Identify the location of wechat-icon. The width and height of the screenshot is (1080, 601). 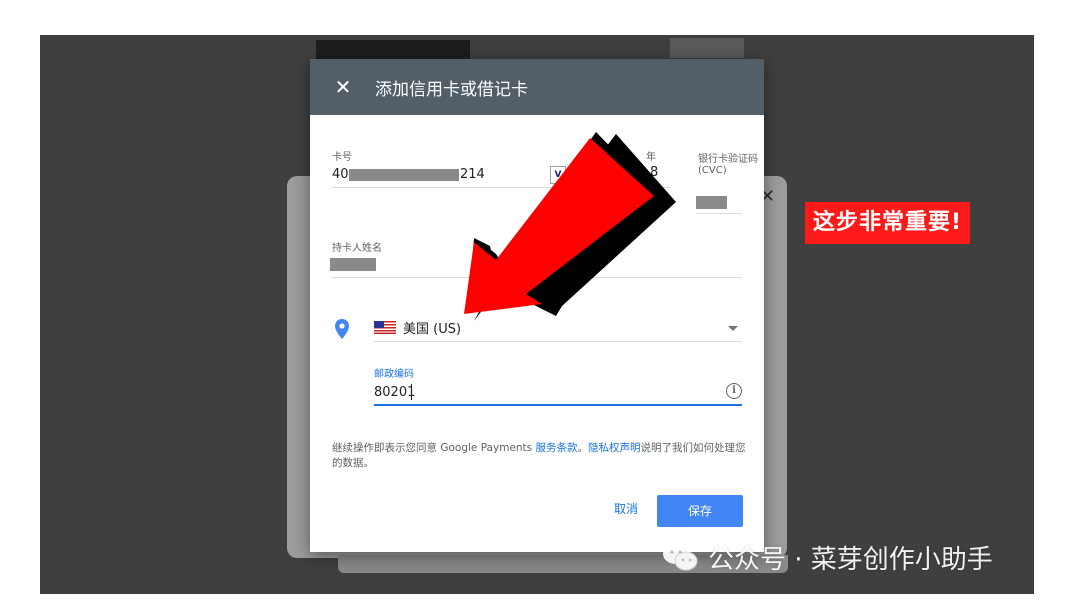
(680, 557).